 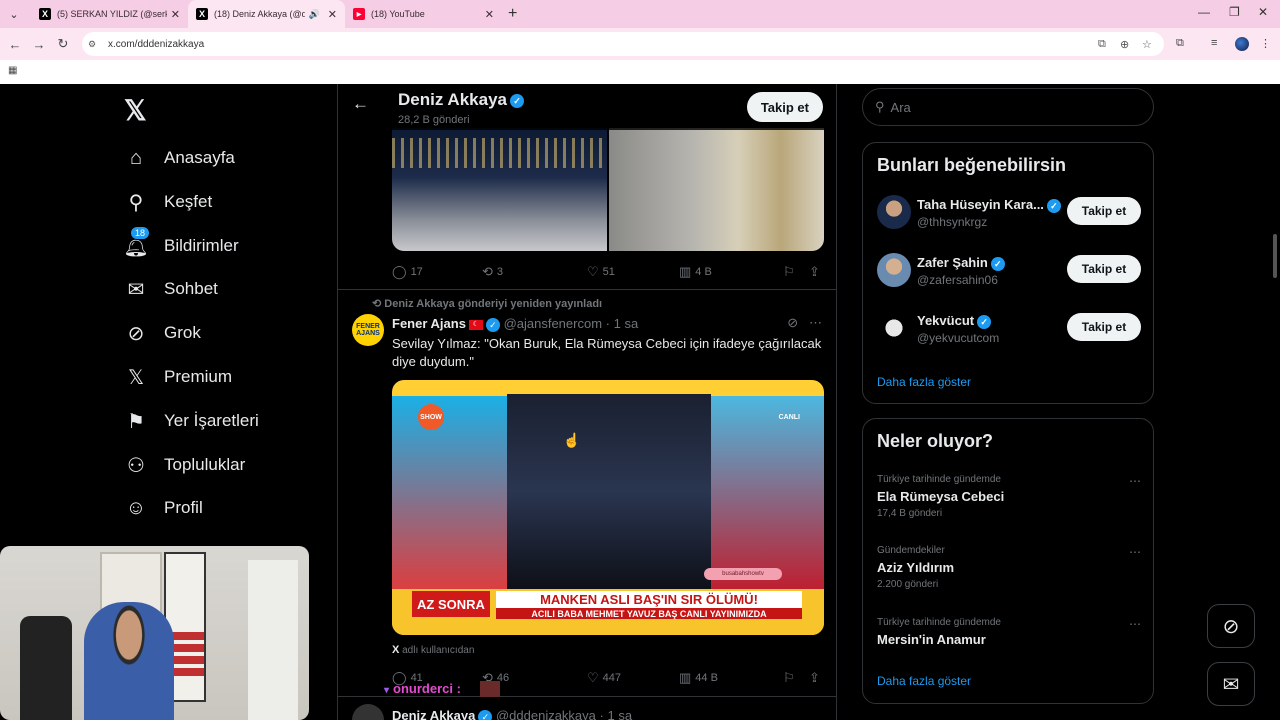 I want to click on x-logo-icon: 𝕏, so click(x=135, y=110).